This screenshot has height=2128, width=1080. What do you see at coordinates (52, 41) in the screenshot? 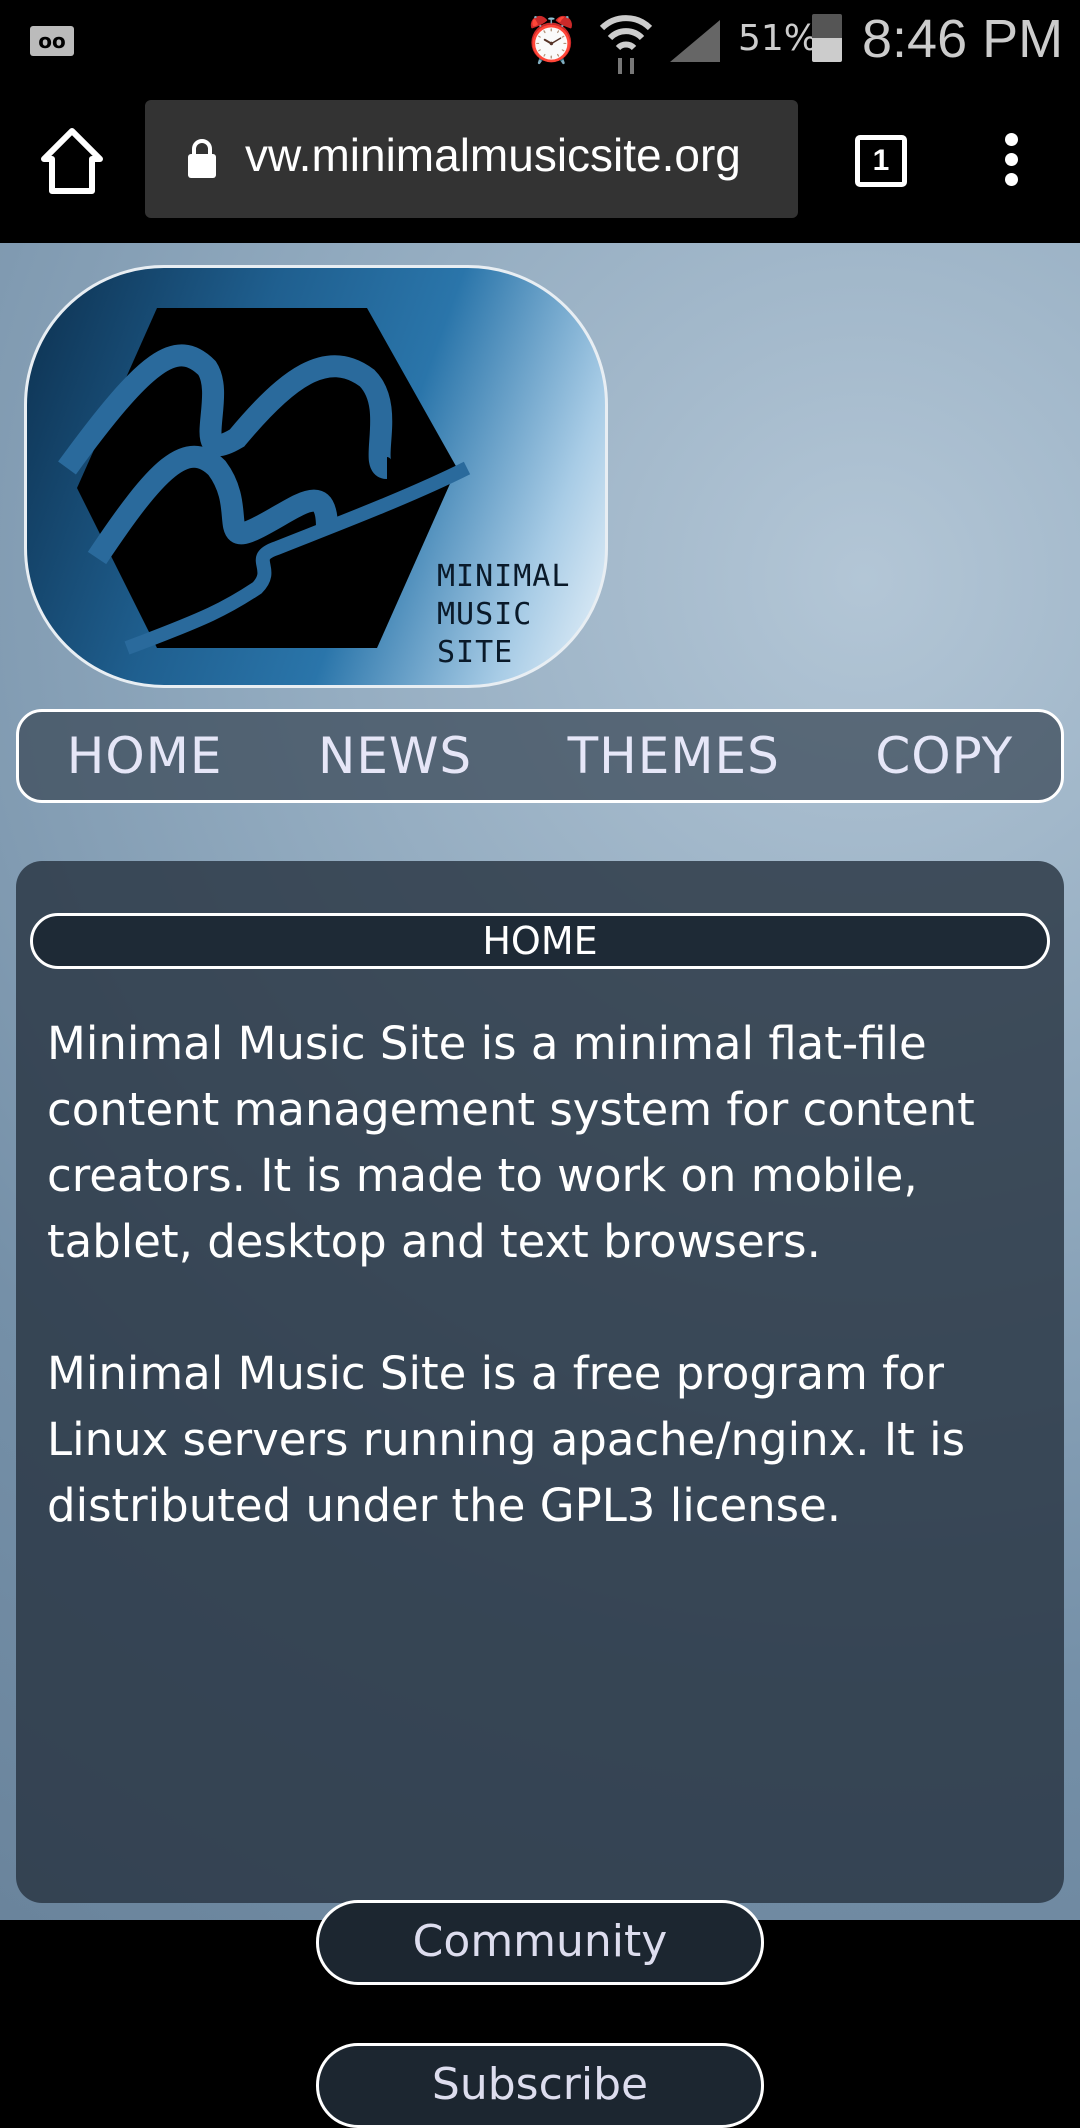
I see `voicemail-icon: oo` at bounding box center [52, 41].